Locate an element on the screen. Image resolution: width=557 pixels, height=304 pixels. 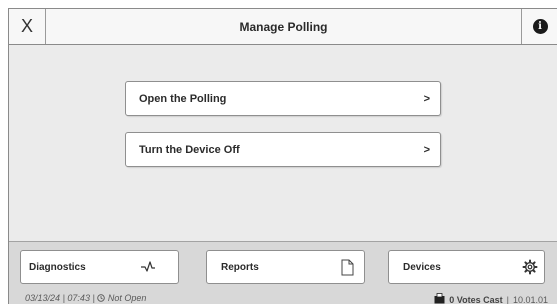
diagnostics-button: Diagnostics is located at coordinates (99, 267).